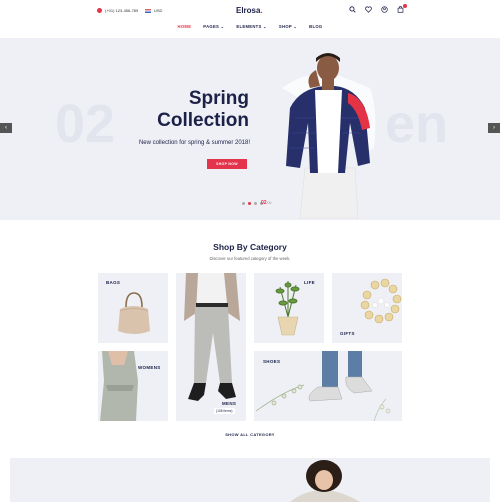 The width and height of the screenshot is (500, 502). I want to click on hero-model-image, so click(329, 136).